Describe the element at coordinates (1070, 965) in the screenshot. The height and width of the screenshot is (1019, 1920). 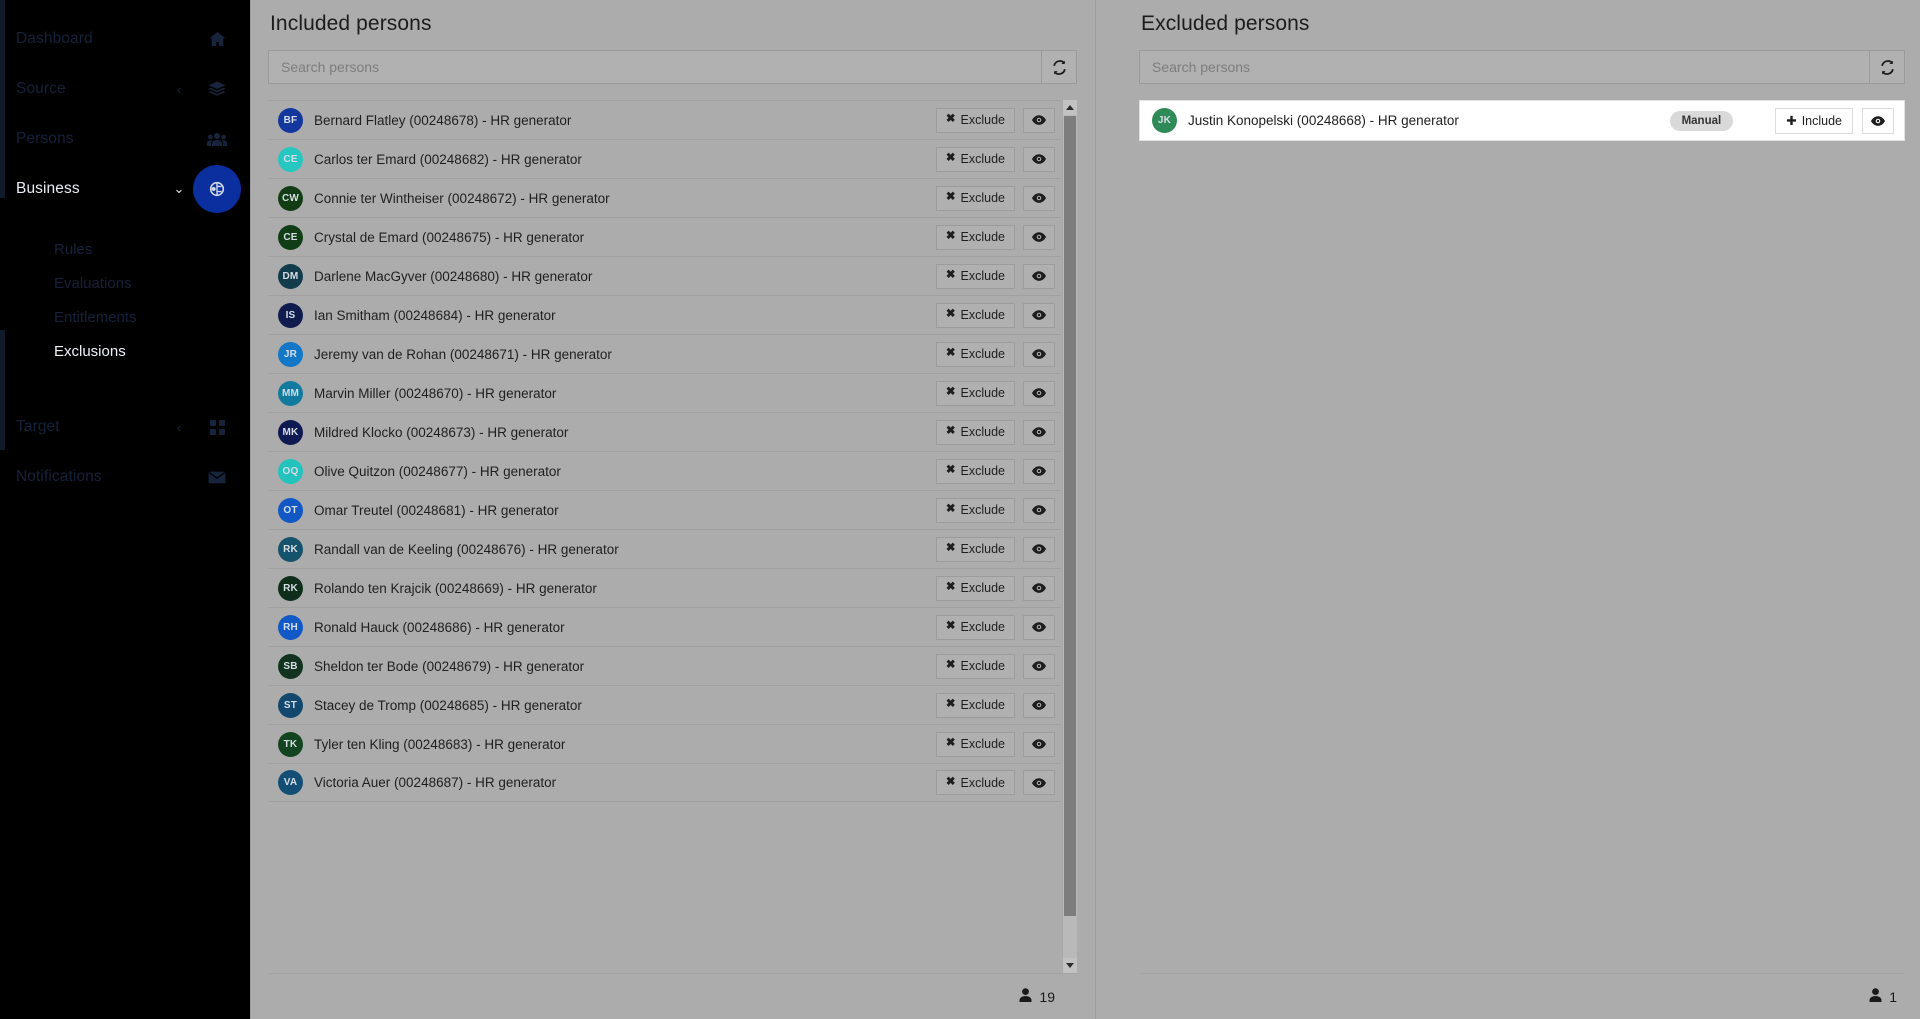
I see `chevron-down-icon` at that location.